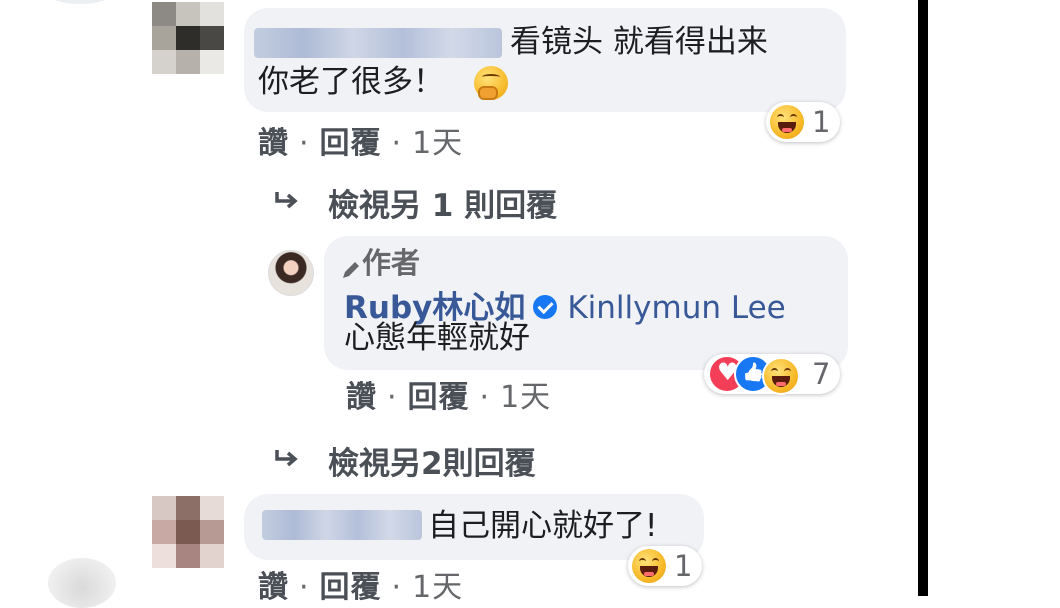 This screenshot has height=608, width=1060. I want to click on view-more-replies-link: 檢視另 1 則回覆, so click(442, 202).